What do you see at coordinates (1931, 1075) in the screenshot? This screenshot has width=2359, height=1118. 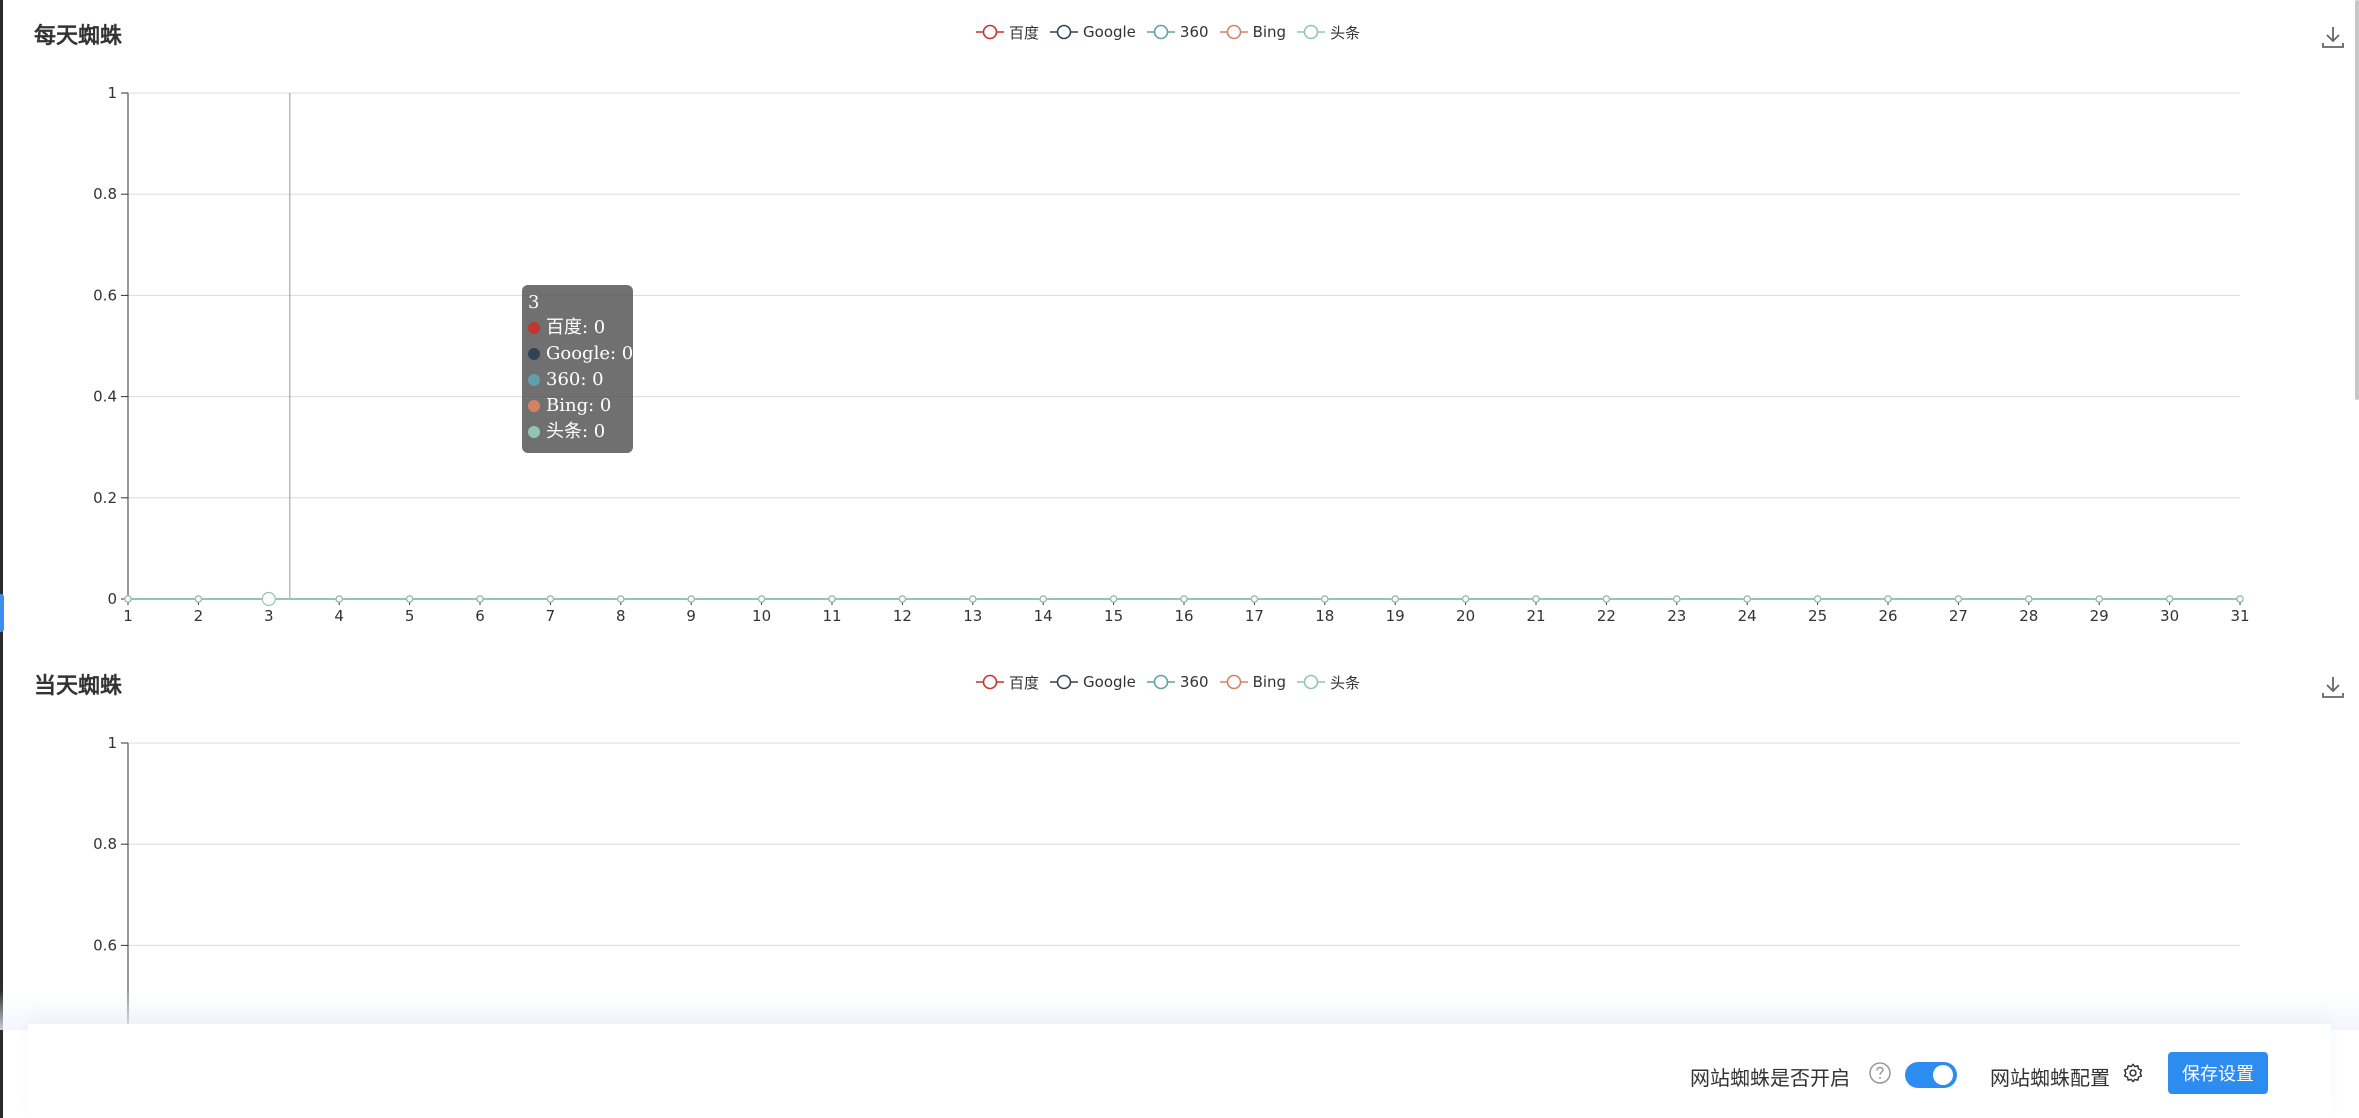 I see `spider-enabled-toggle` at bounding box center [1931, 1075].